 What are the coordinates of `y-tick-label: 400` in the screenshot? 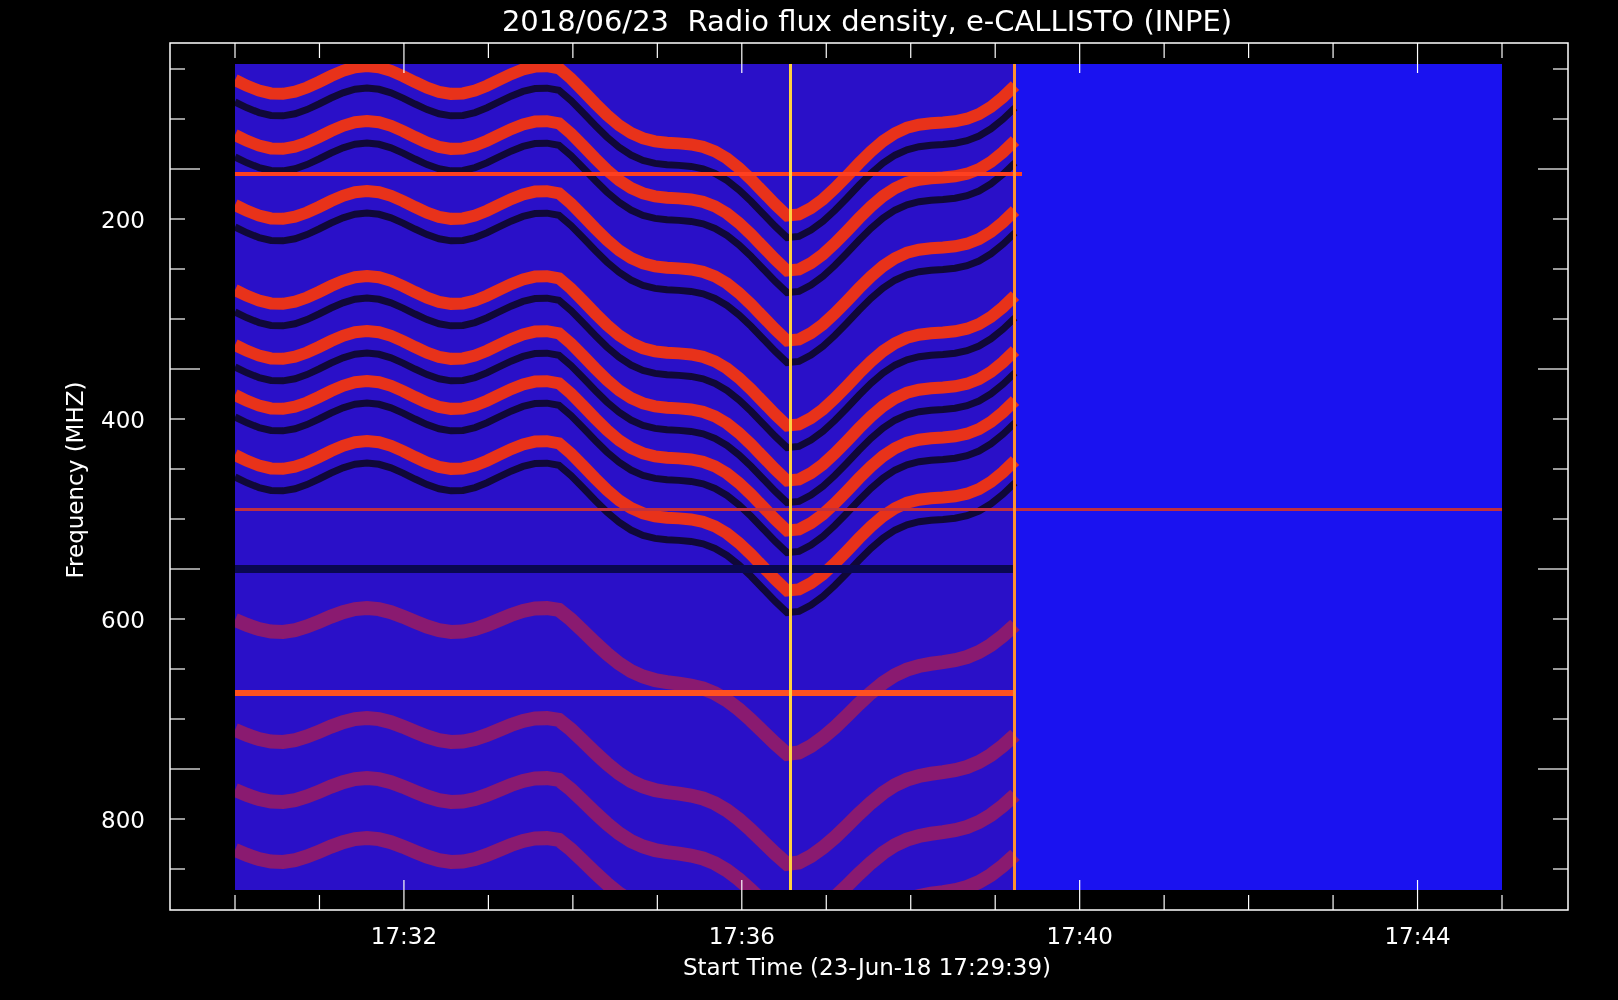 It's located at (123, 420).